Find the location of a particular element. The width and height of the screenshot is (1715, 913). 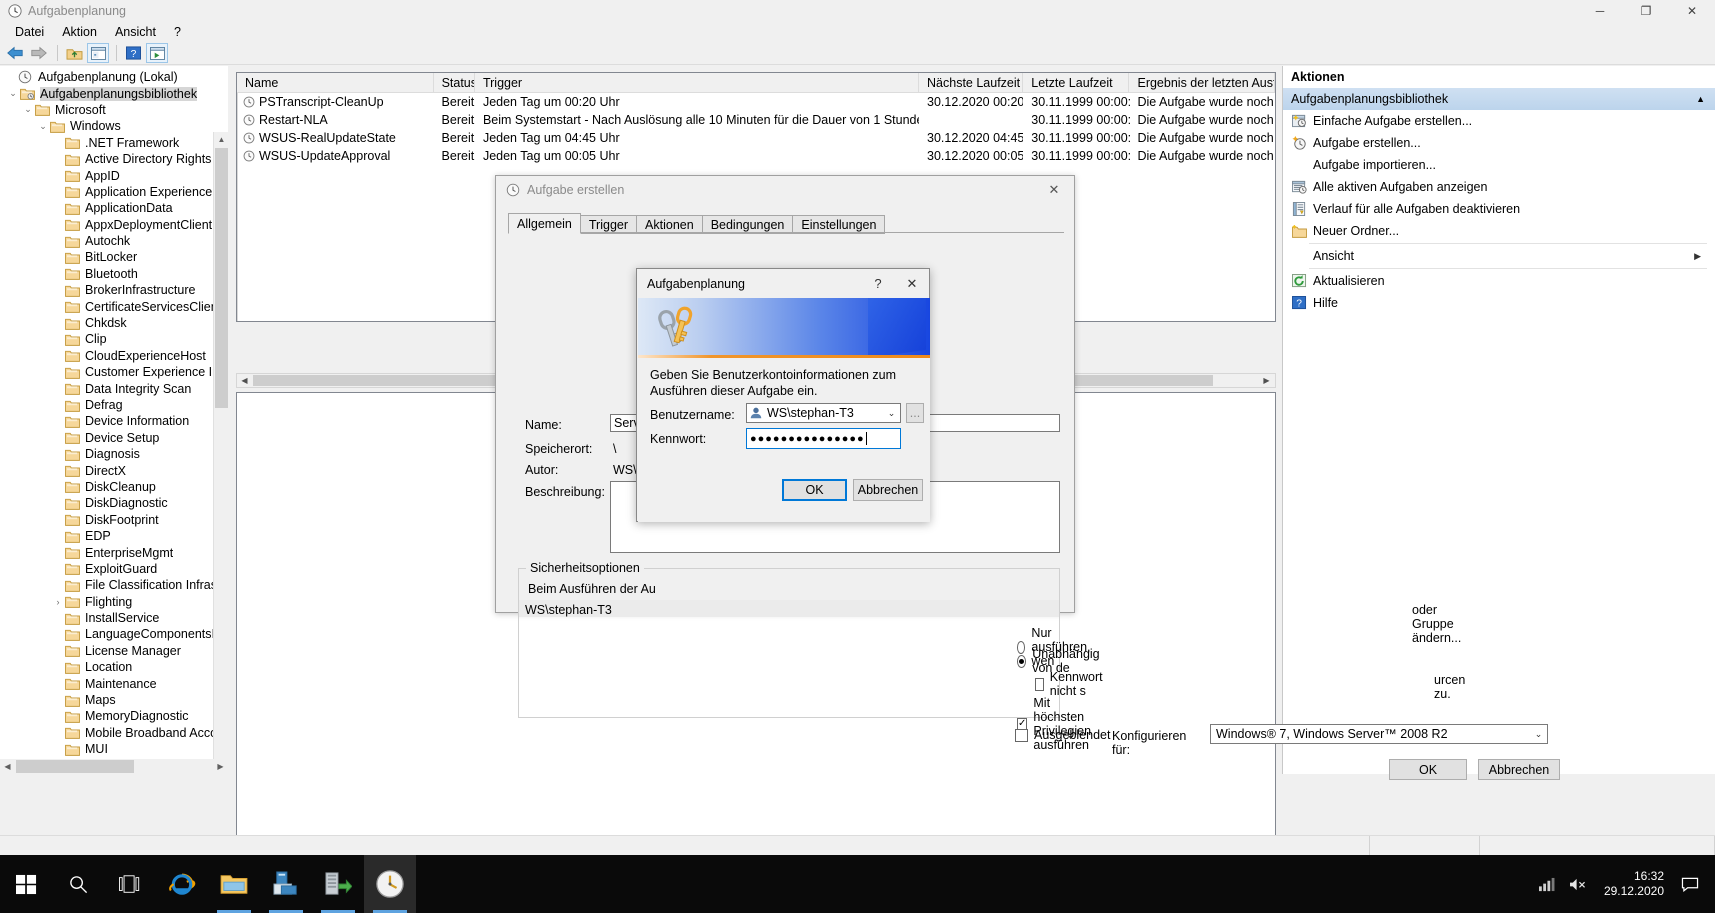

menu-aktion: Aktion is located at coordinates (79, 32).